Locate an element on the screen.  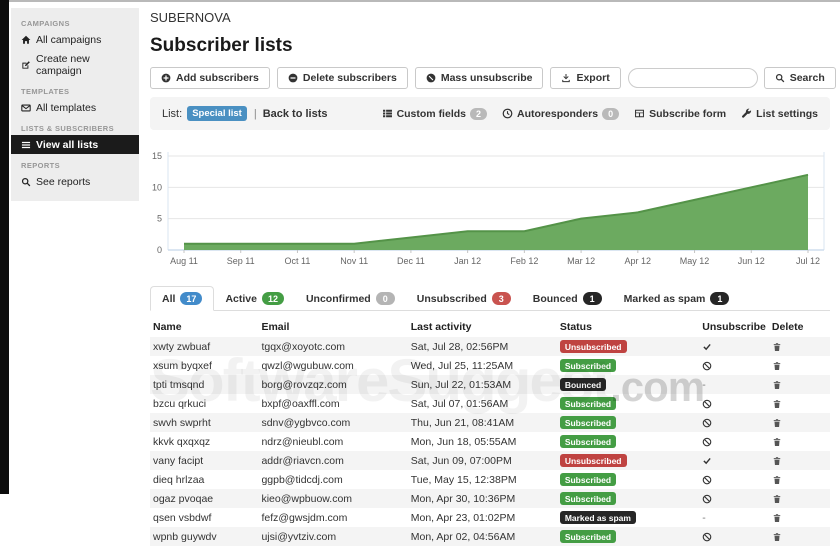
subscribe-form-action: Subscribe form is located at coordinates (680, 114).